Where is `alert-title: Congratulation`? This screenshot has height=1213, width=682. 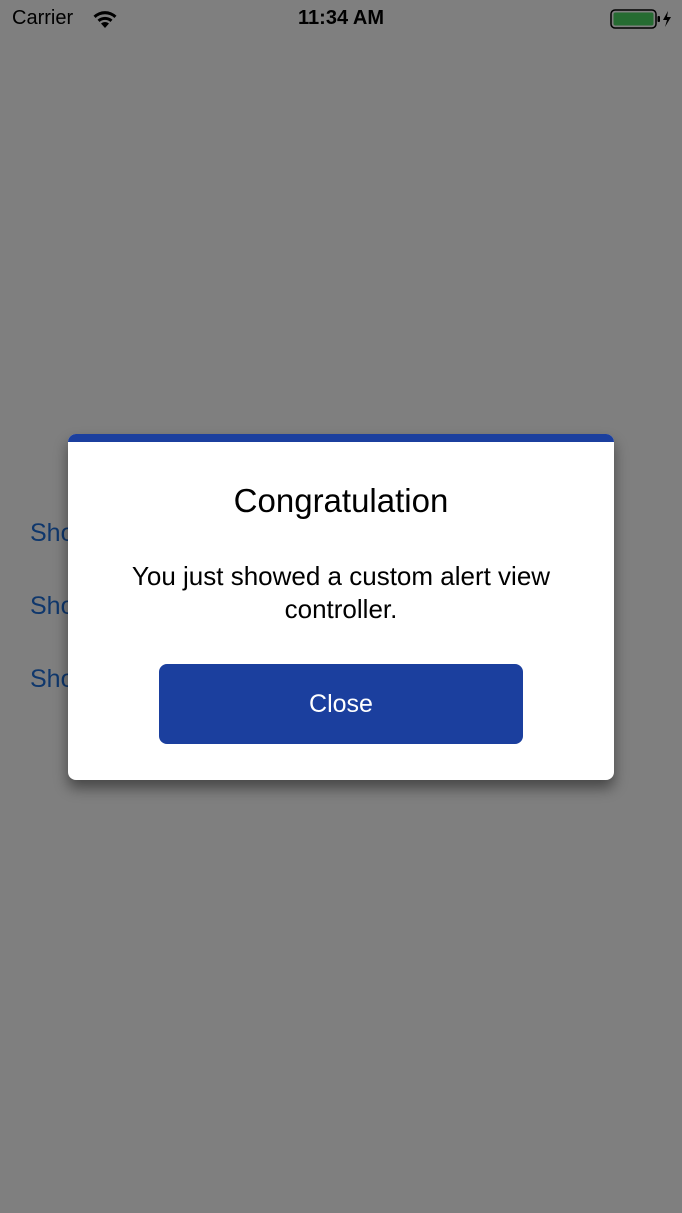 alert-title: Congratulation is located at coordinates (341, 500).